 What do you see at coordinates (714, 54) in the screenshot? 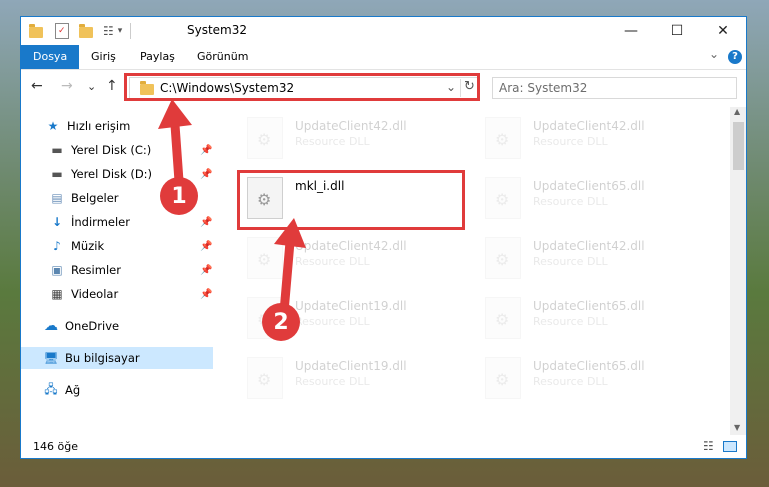
I see `ribbon-expand-icon: ⌄` at bounding box center [714, 54].